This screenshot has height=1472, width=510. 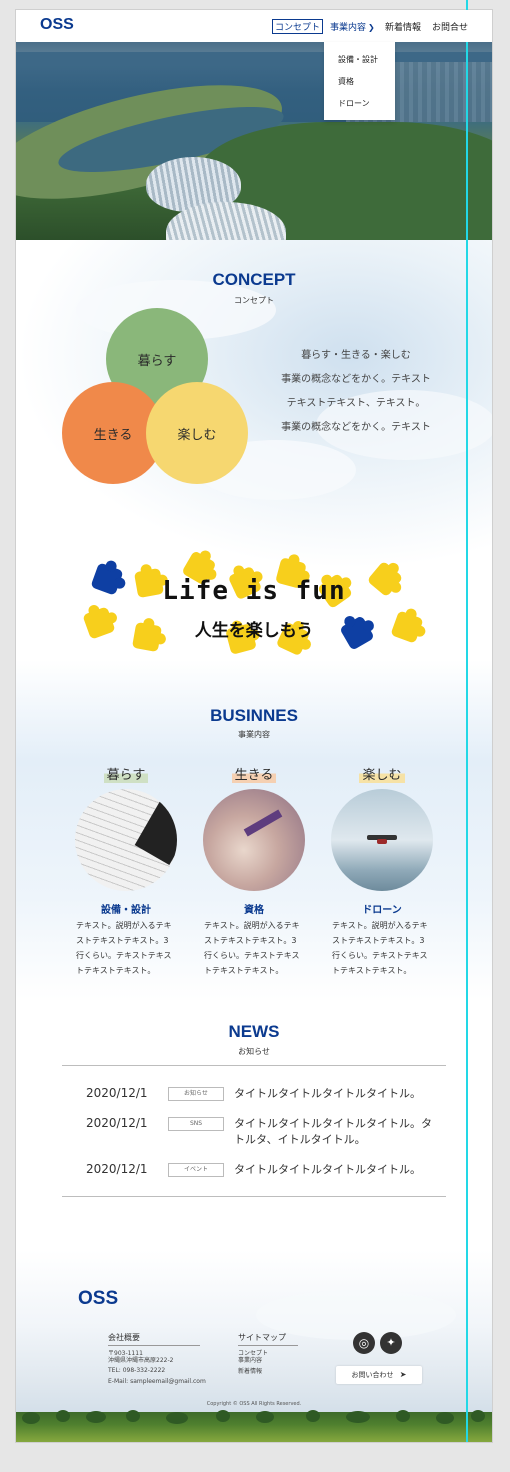 What do you see at coordinates (197, 433) in the screenshot?
I see `circle-tanoshimu: 楽しむ` at bounding box center [197, 433].